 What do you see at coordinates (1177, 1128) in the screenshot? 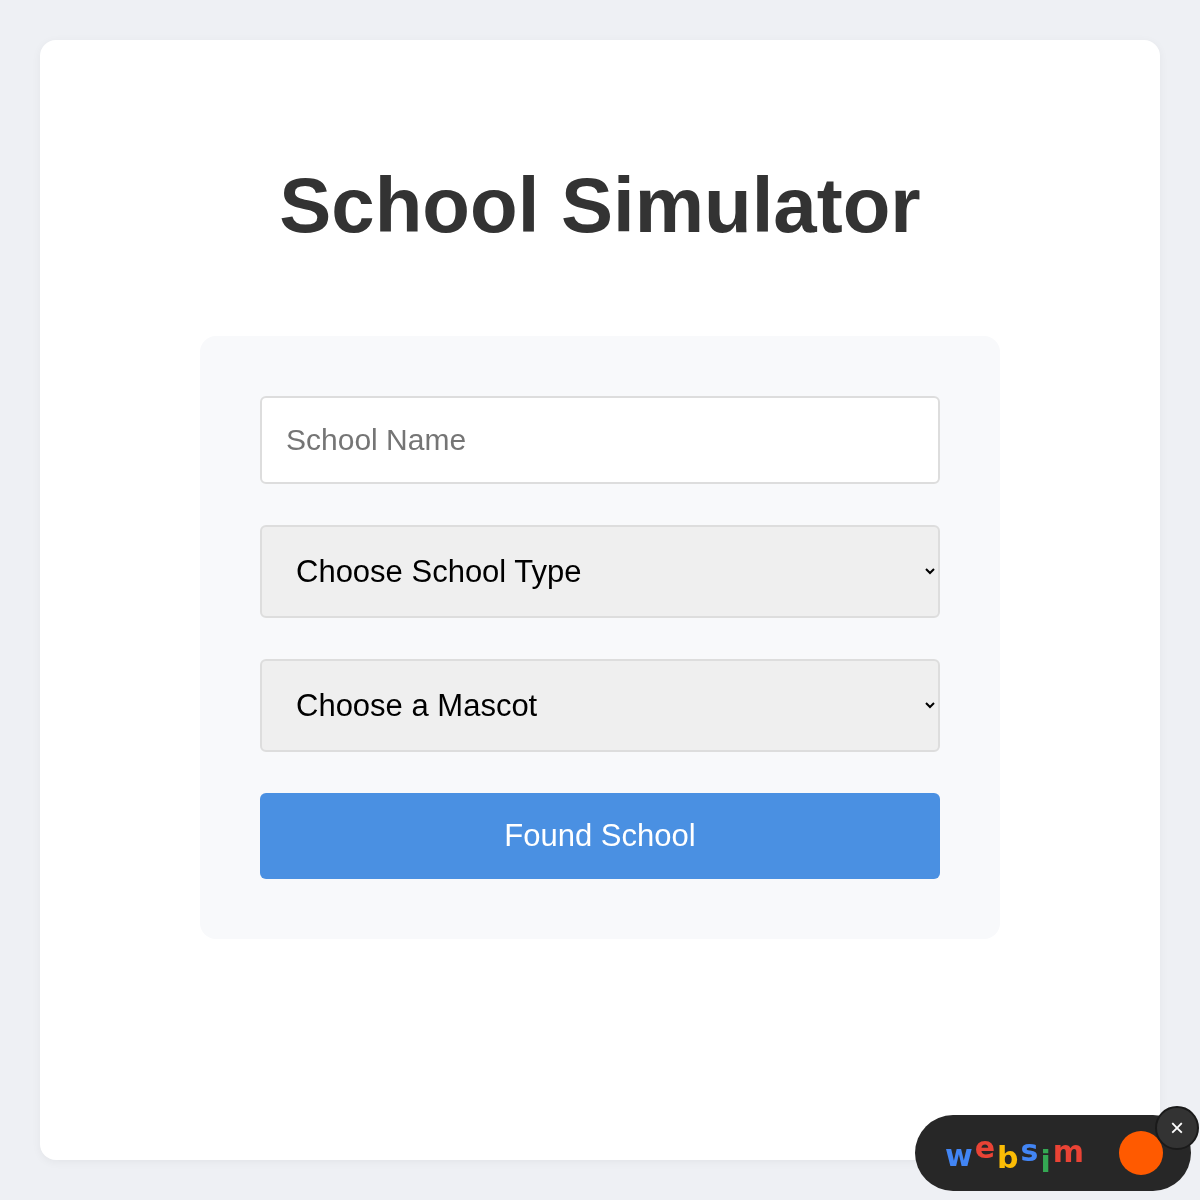
I see `close-button: ×` at bounding box center [1177, 1128].